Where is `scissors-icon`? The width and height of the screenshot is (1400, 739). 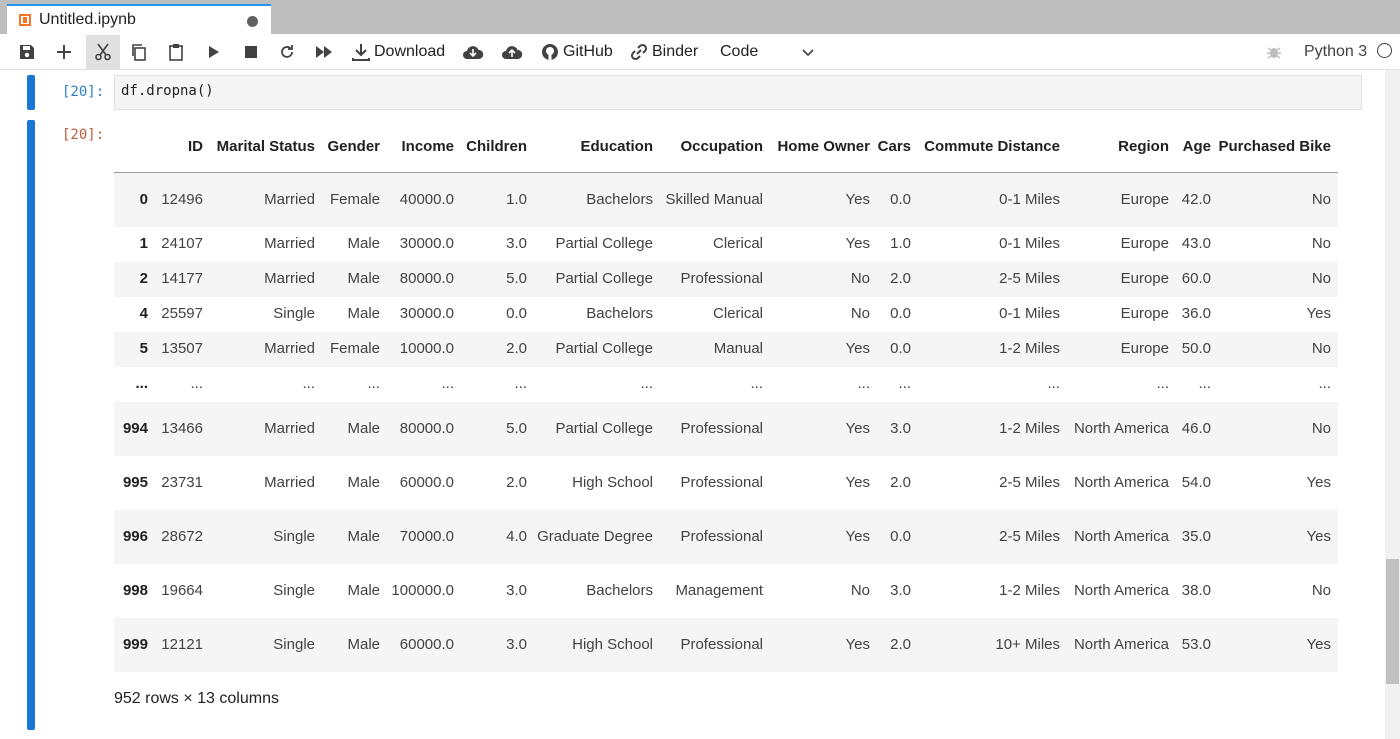 scissors-icon is located at coordinates (103, 52).